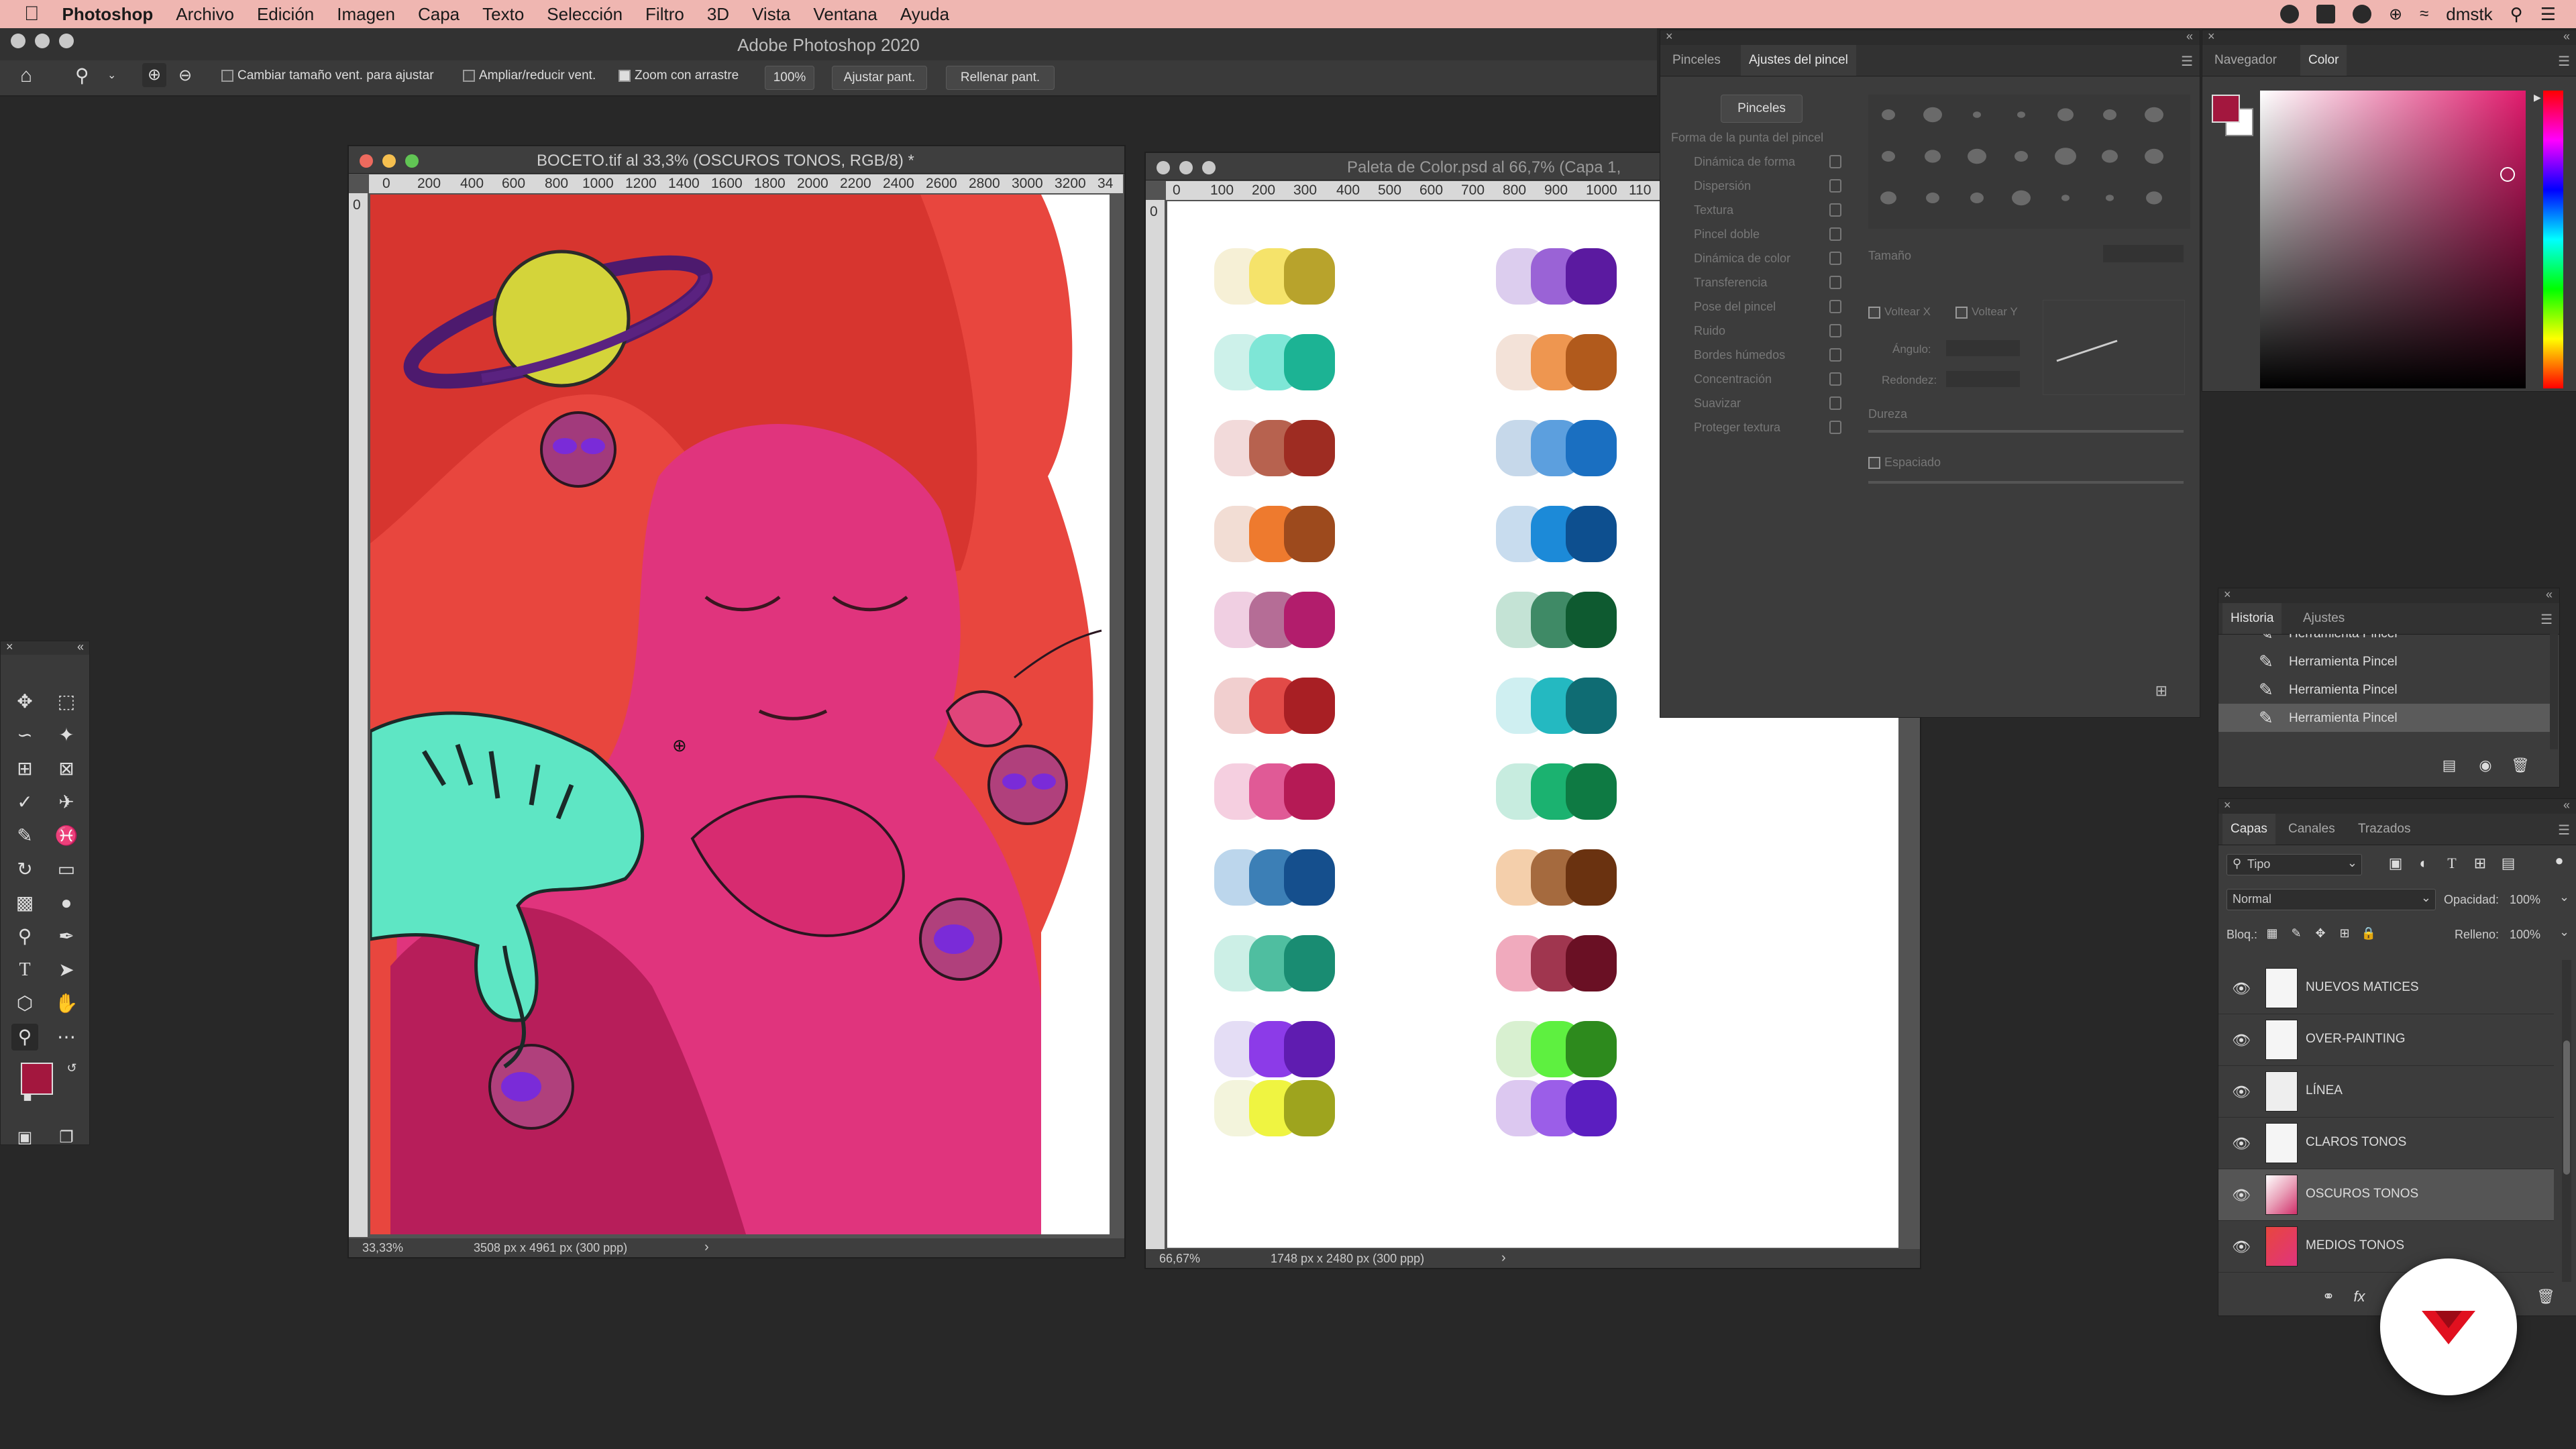  Describe the element at coordinates (1761, 210) in the screenshot. I see `brush-setting-row: Textura` at that location.